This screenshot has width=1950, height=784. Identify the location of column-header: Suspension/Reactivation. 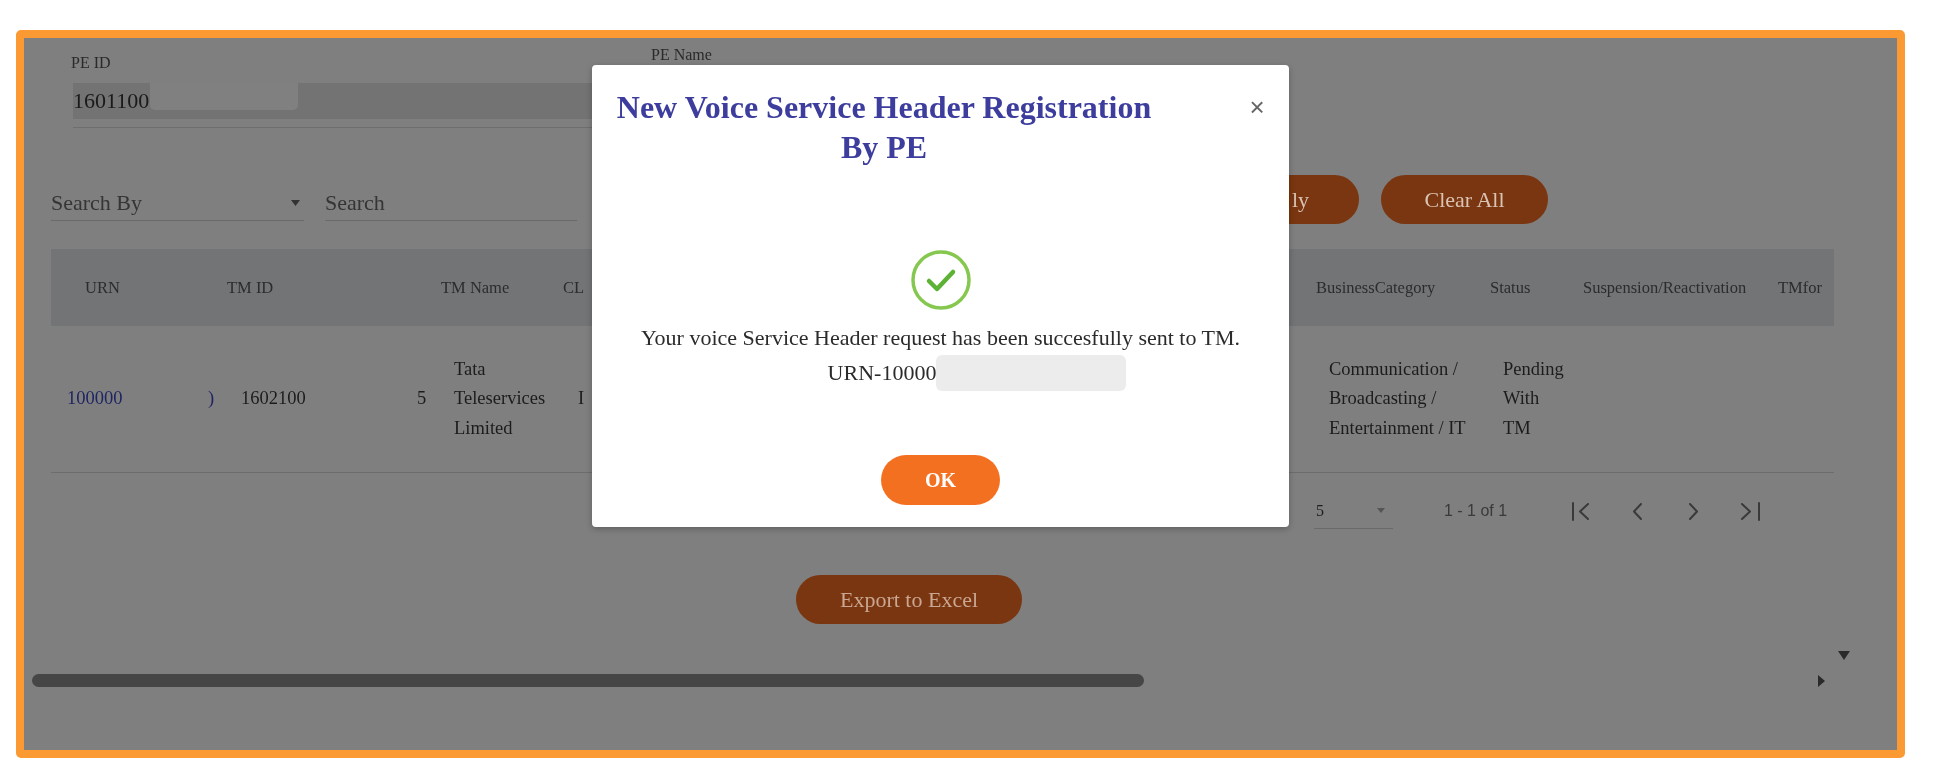
(1665, 287).